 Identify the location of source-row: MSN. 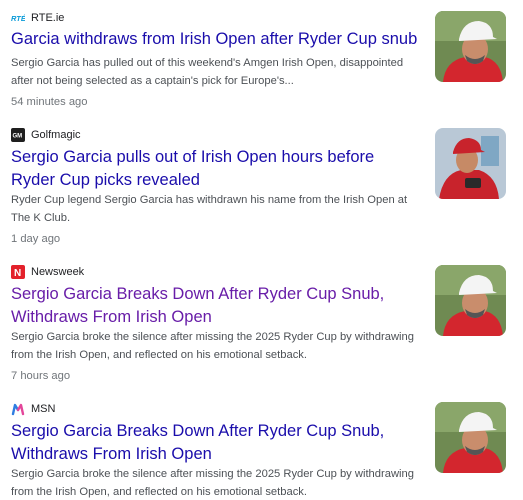
(33, 409).